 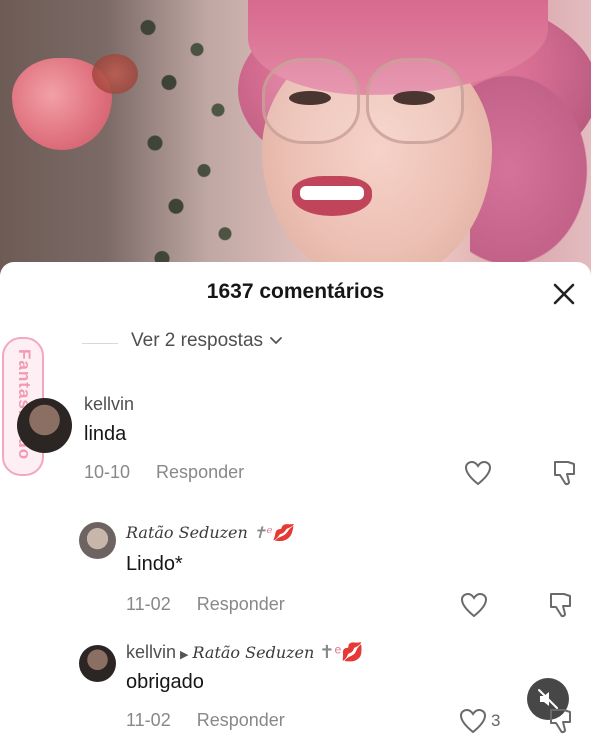 I want to click on comment-username: kellvin ▶ Ratão Seduzen ✝ᵉ💋, so click(x=245, y=652).